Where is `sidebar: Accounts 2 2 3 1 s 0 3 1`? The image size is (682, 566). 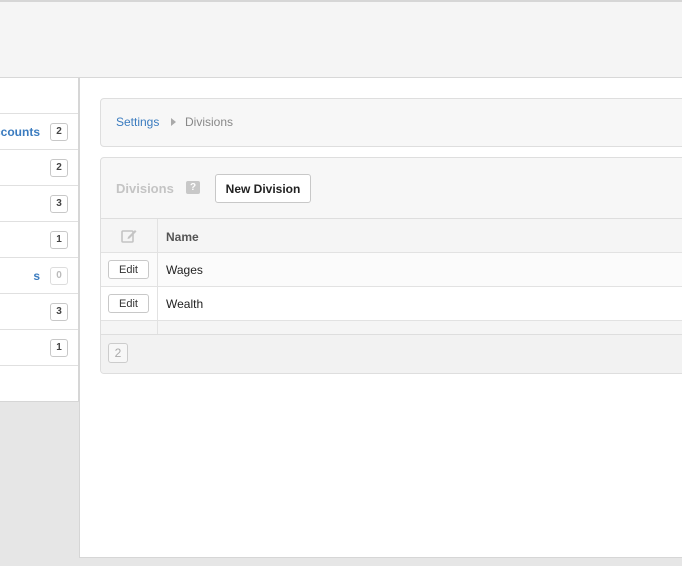
sidebar: Accounts 2 2 3 1 s 0 3 1 is located at coordinates (39, 240).